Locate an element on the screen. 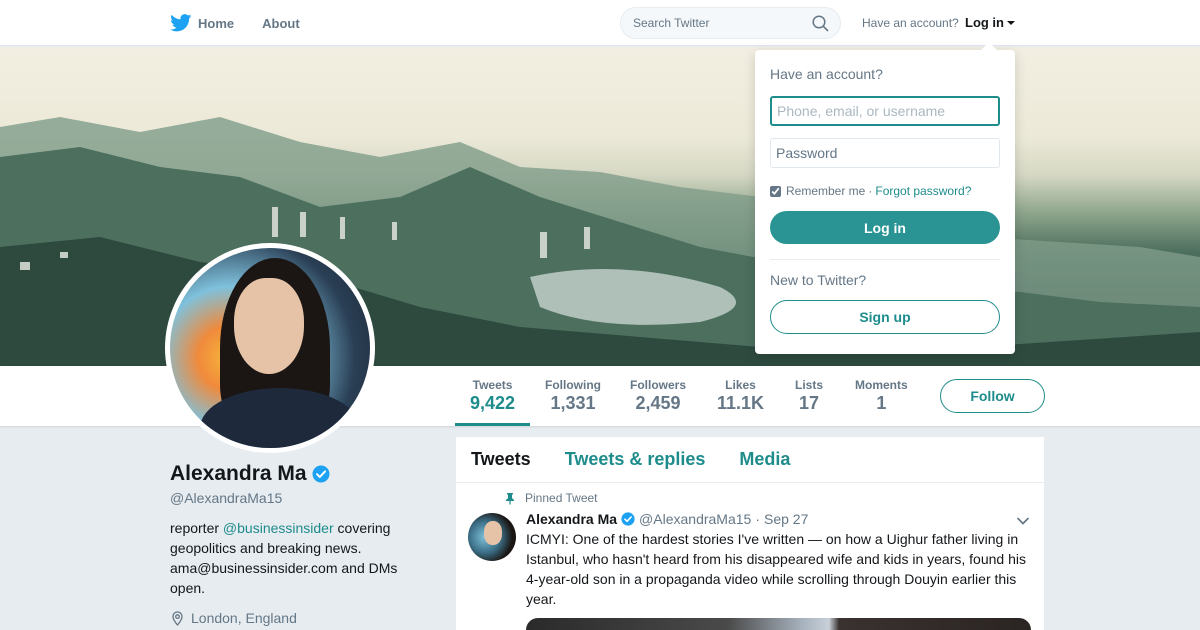  tab-media: Media is located at coordinates (764, 459).